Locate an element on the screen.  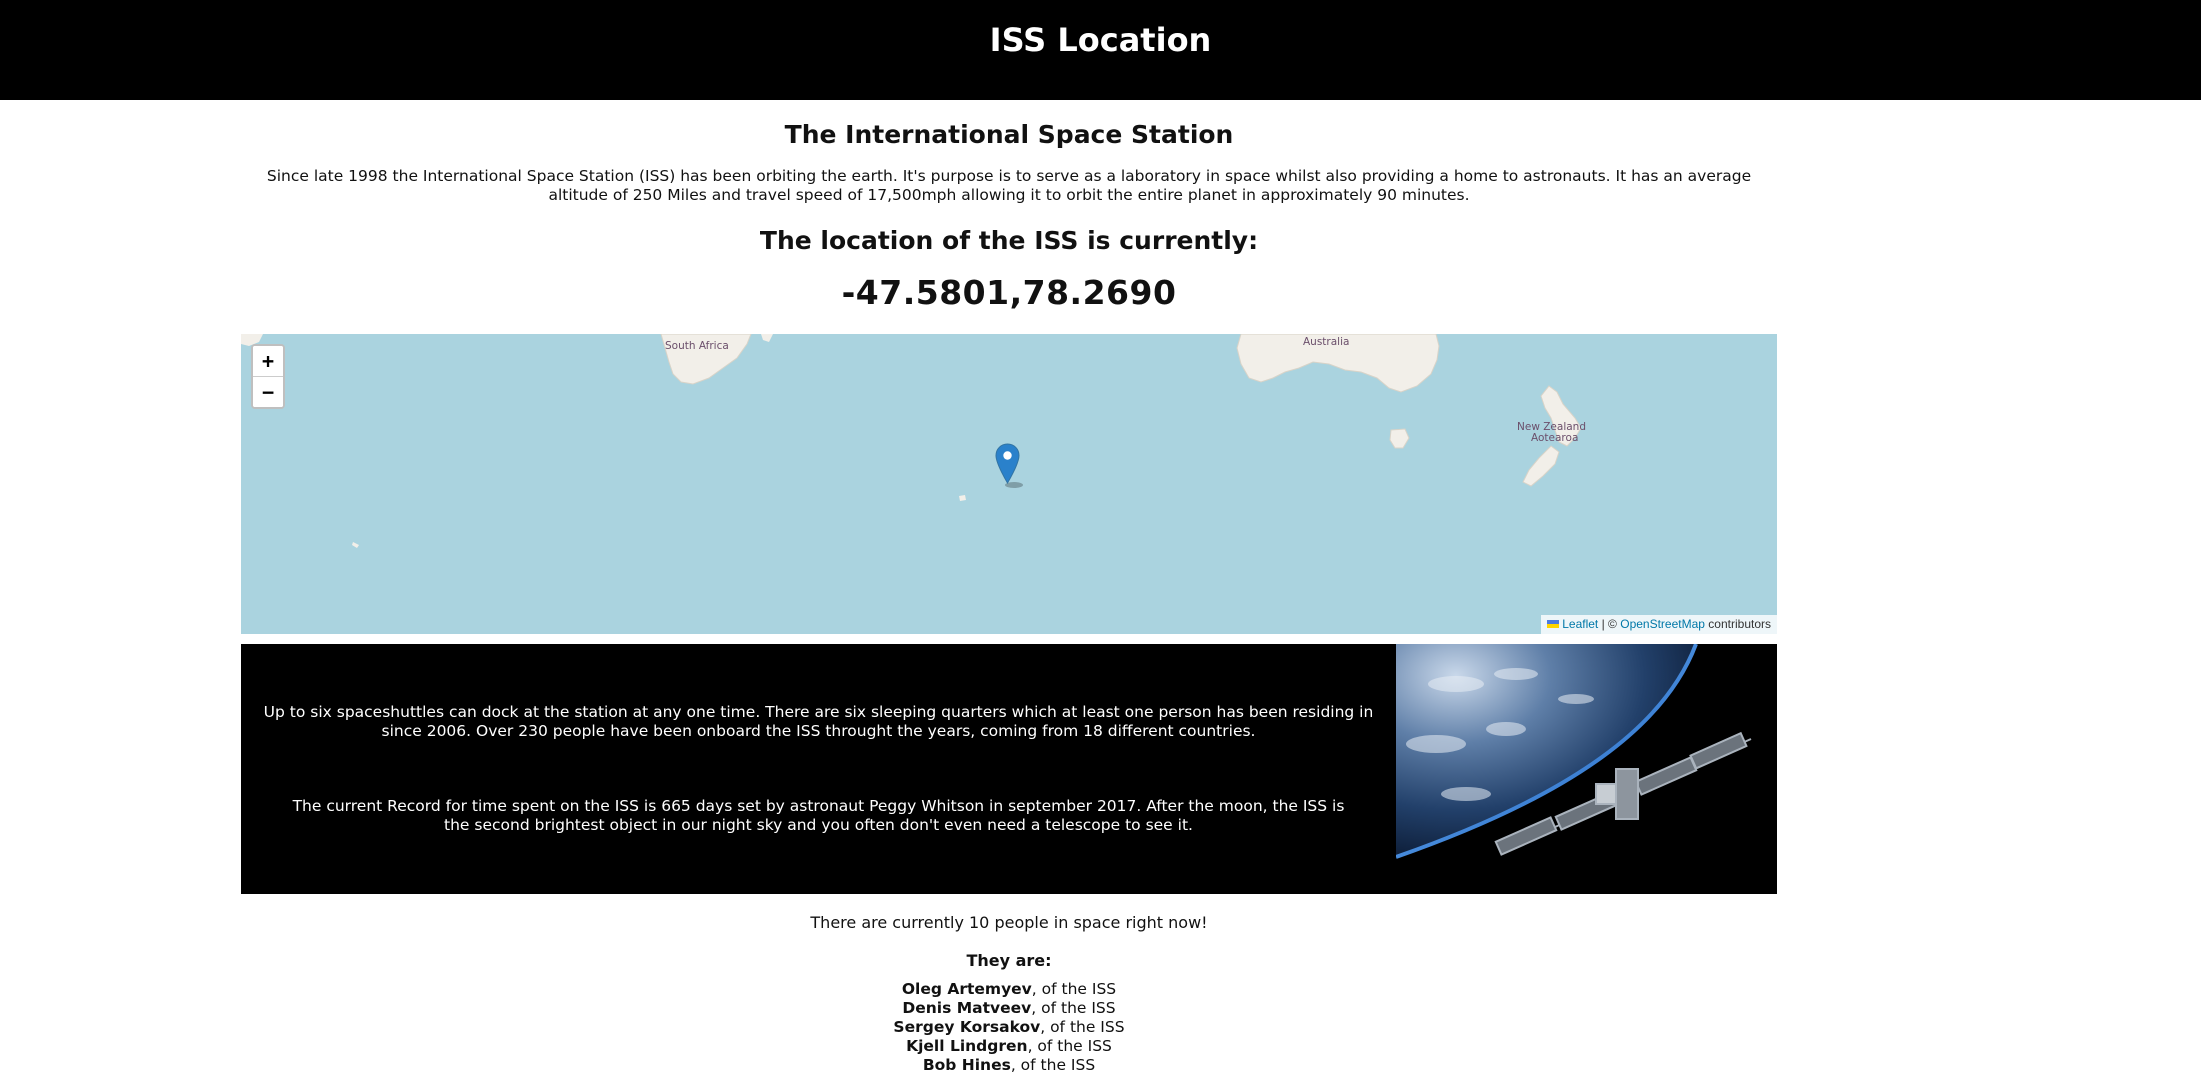
astronaut-name: Kjell Lindgren is located at coordinates (967, 1046).